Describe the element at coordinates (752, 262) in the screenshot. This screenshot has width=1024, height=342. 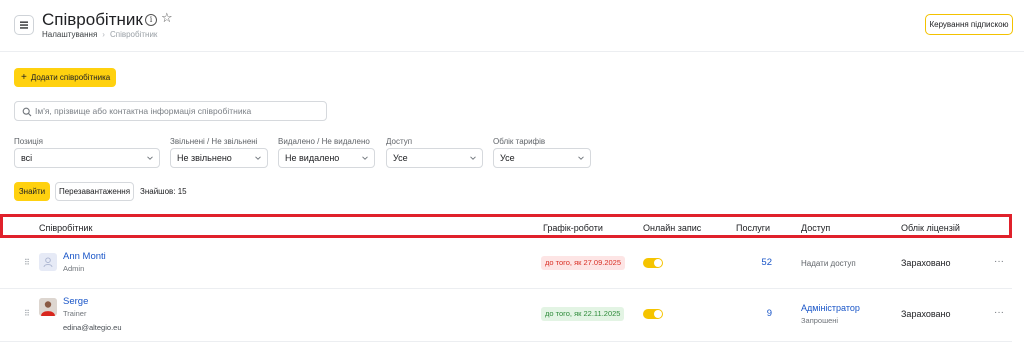
I see `services-count-link: 52` at that location.